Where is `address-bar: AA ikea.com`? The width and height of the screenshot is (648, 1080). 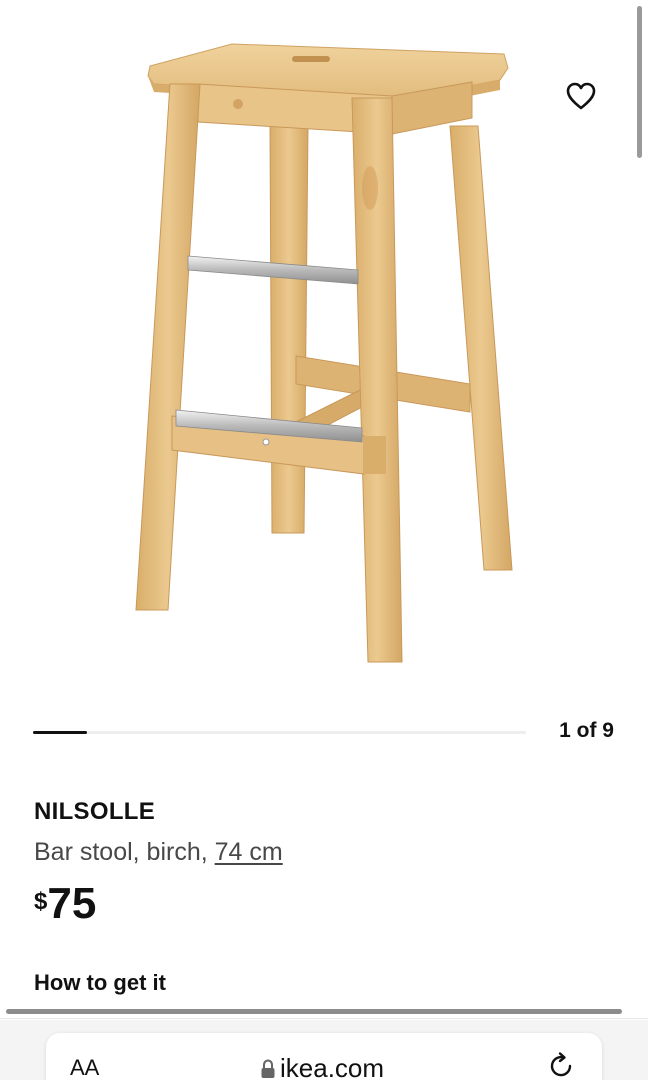
address-bar: AA ikea.com is located at coordinates (324, 1056).